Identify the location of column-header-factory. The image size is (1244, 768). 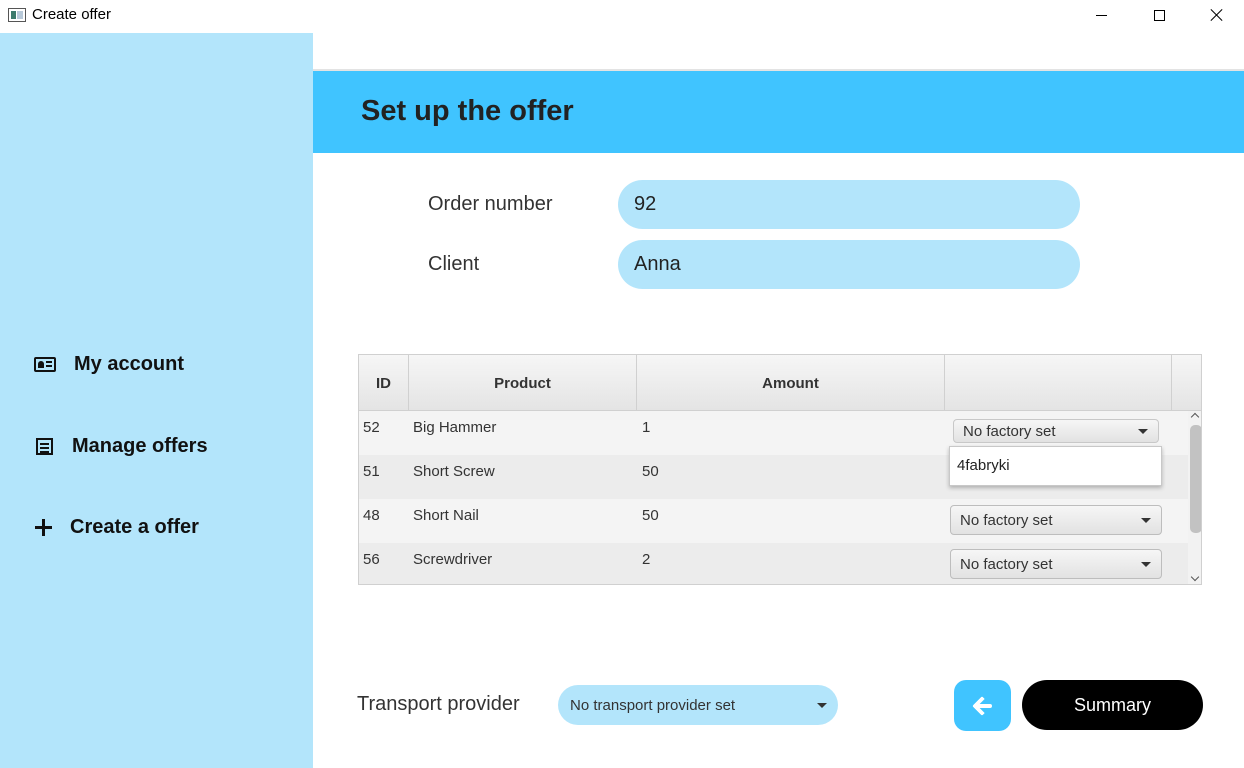
(1058, 383).